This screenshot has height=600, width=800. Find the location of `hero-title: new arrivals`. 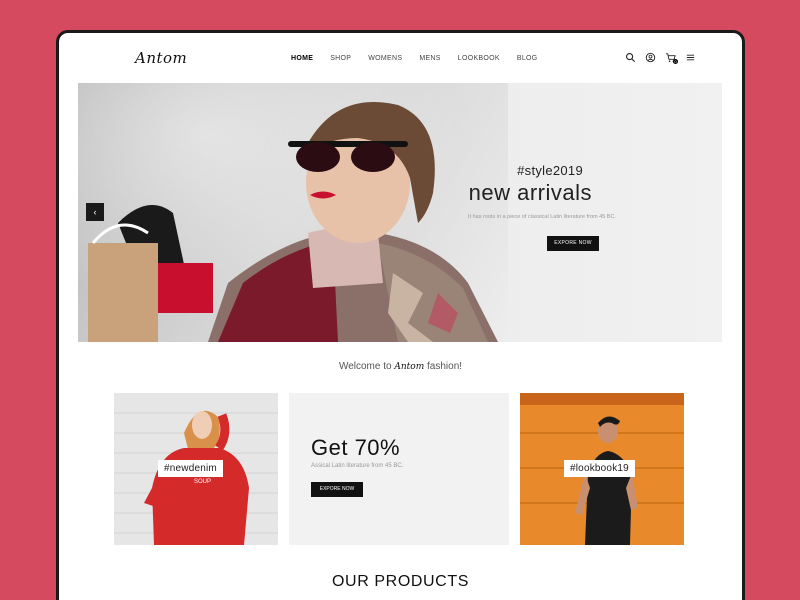

hero-title: new arrivals is located at coordinates (530, 192).